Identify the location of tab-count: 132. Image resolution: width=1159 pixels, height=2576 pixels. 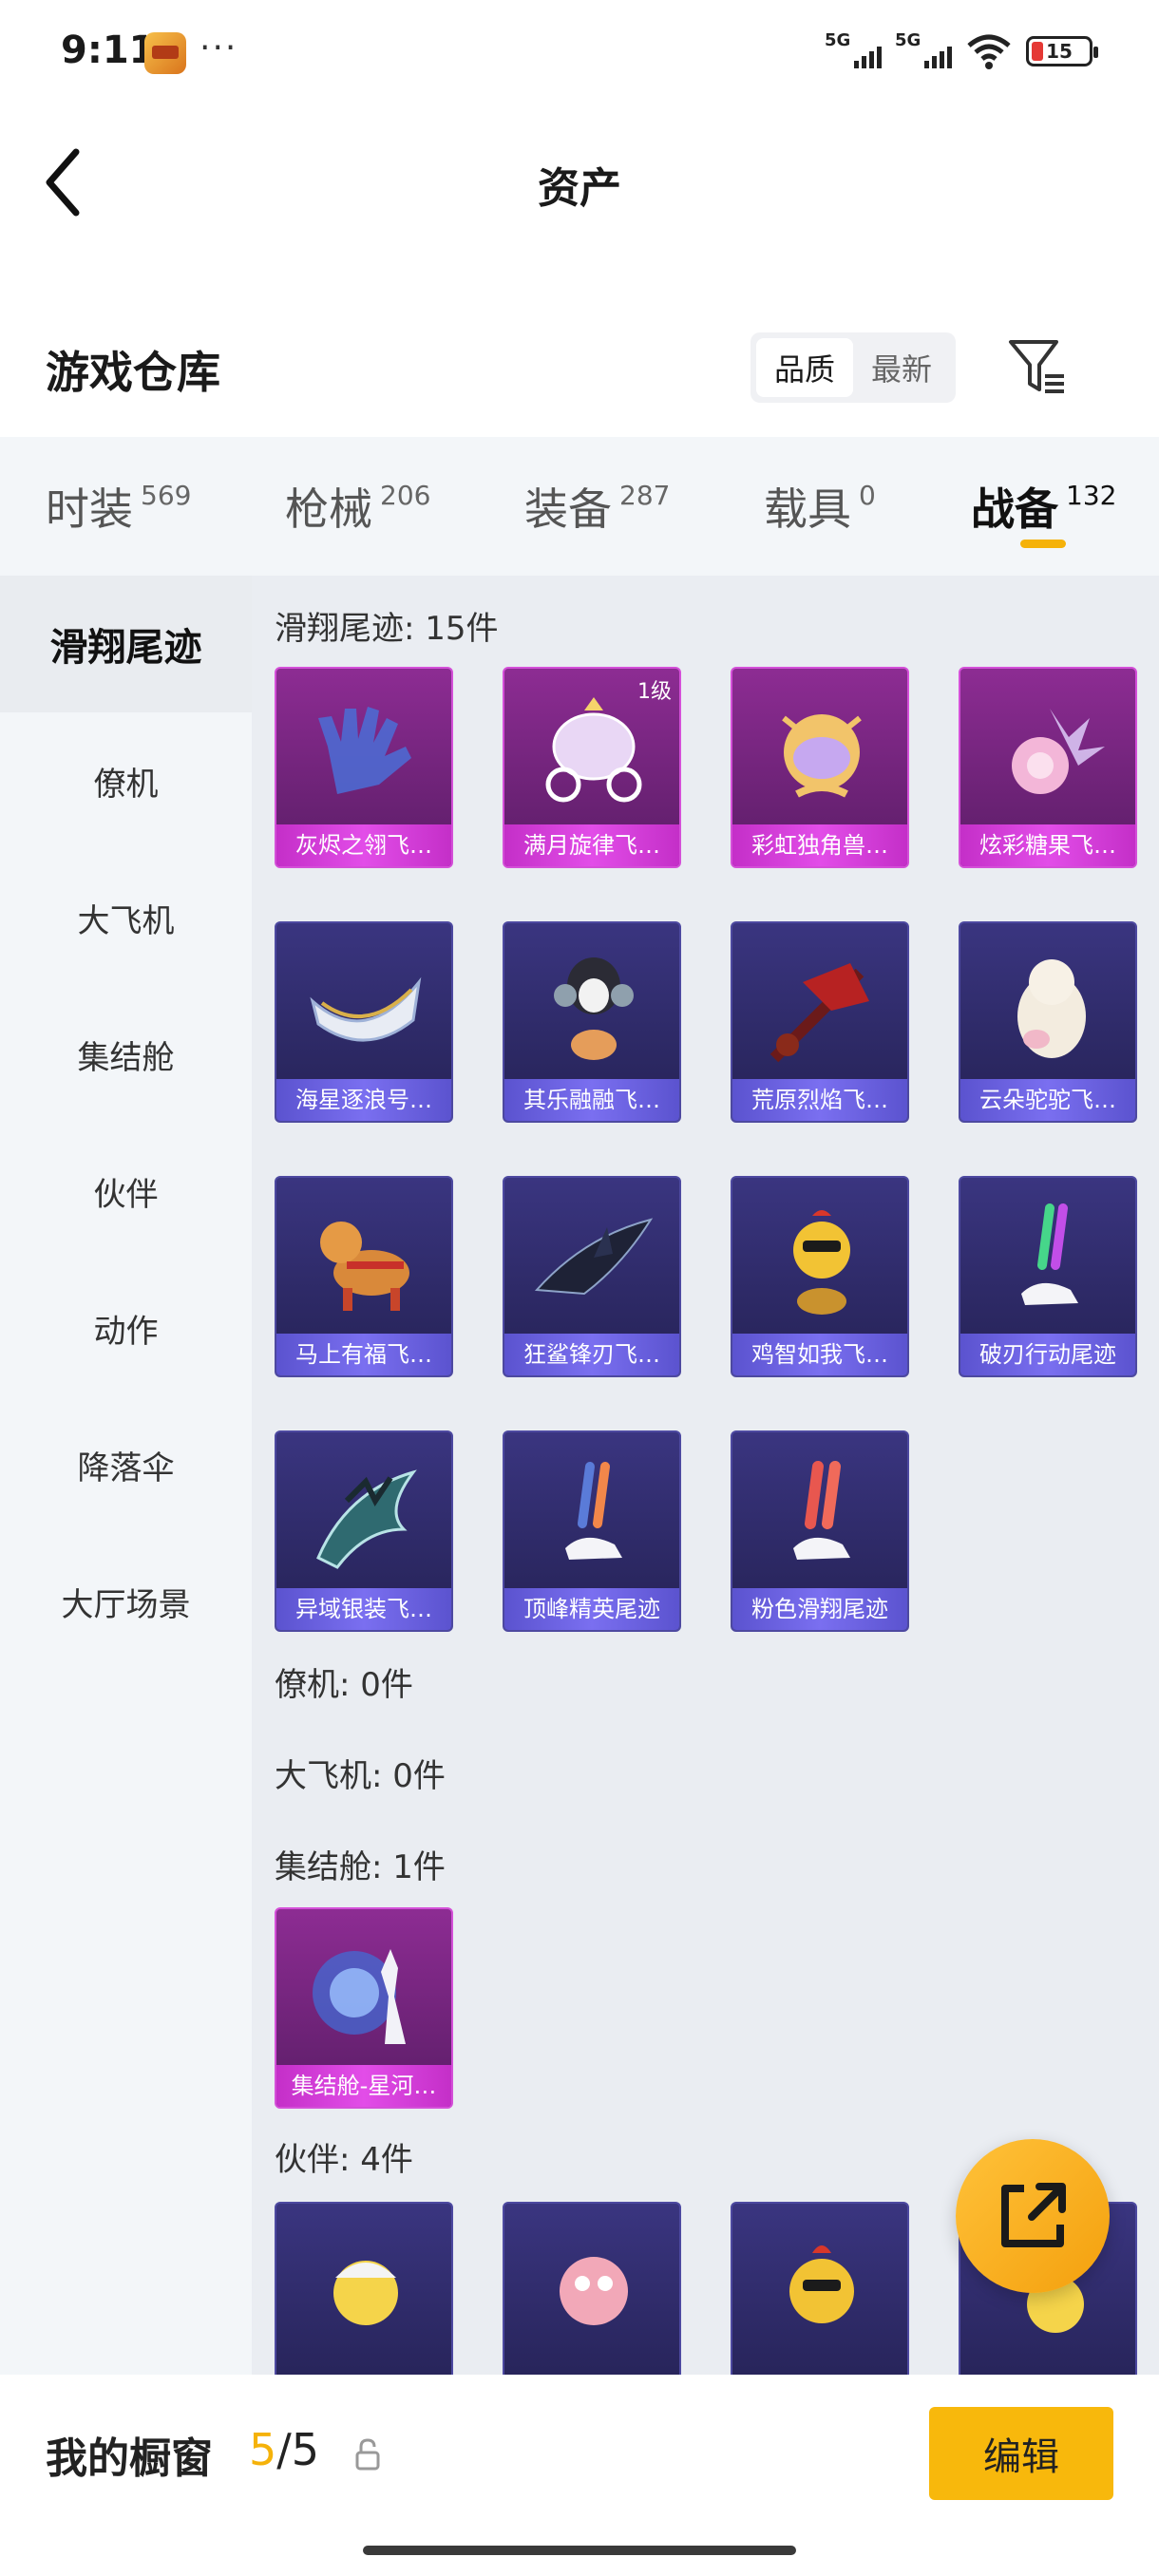
(1091, 495).